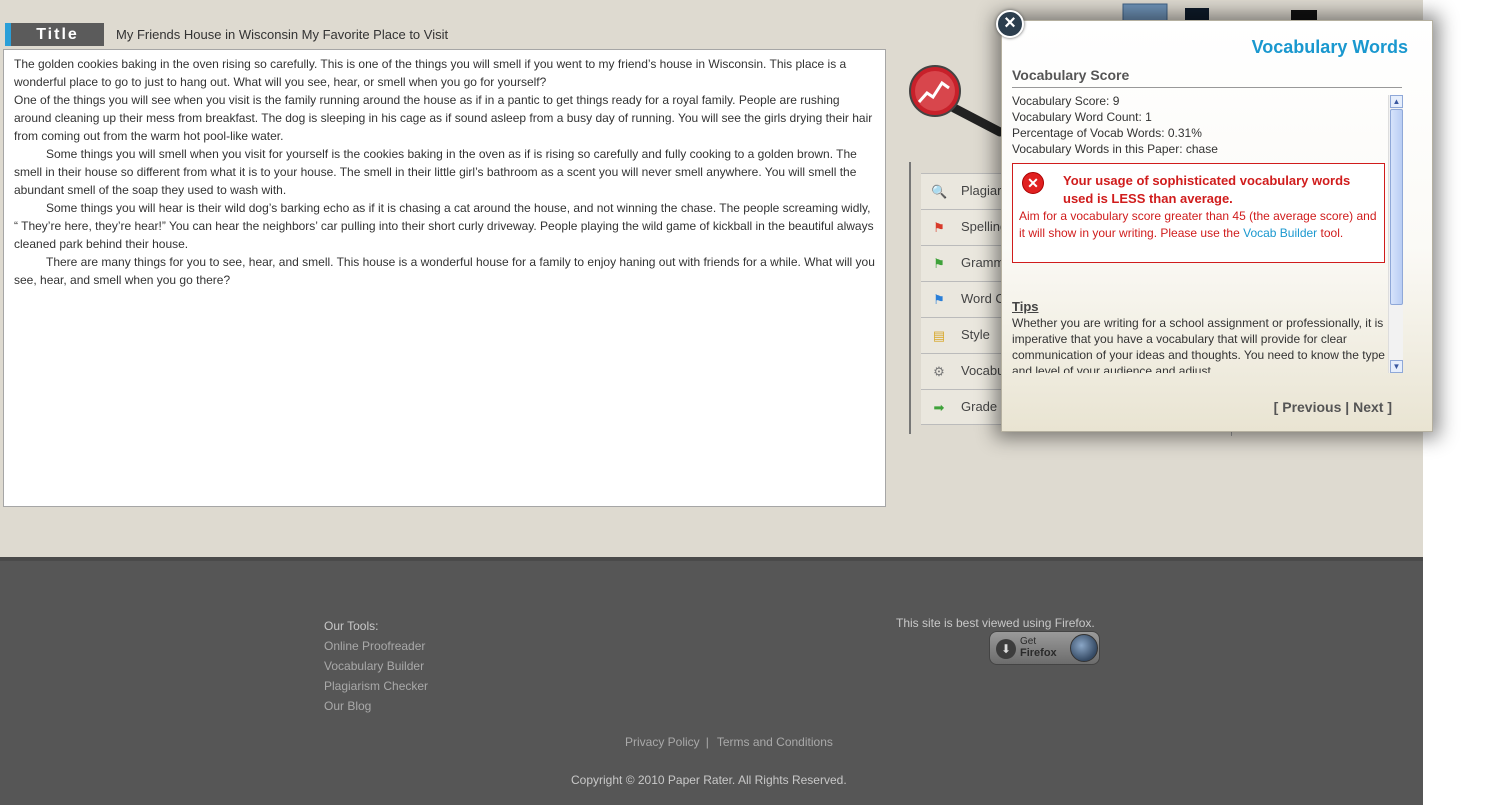 The image size is (1488, 805). I want to click on document-icon: ▤, so click(939, 335).